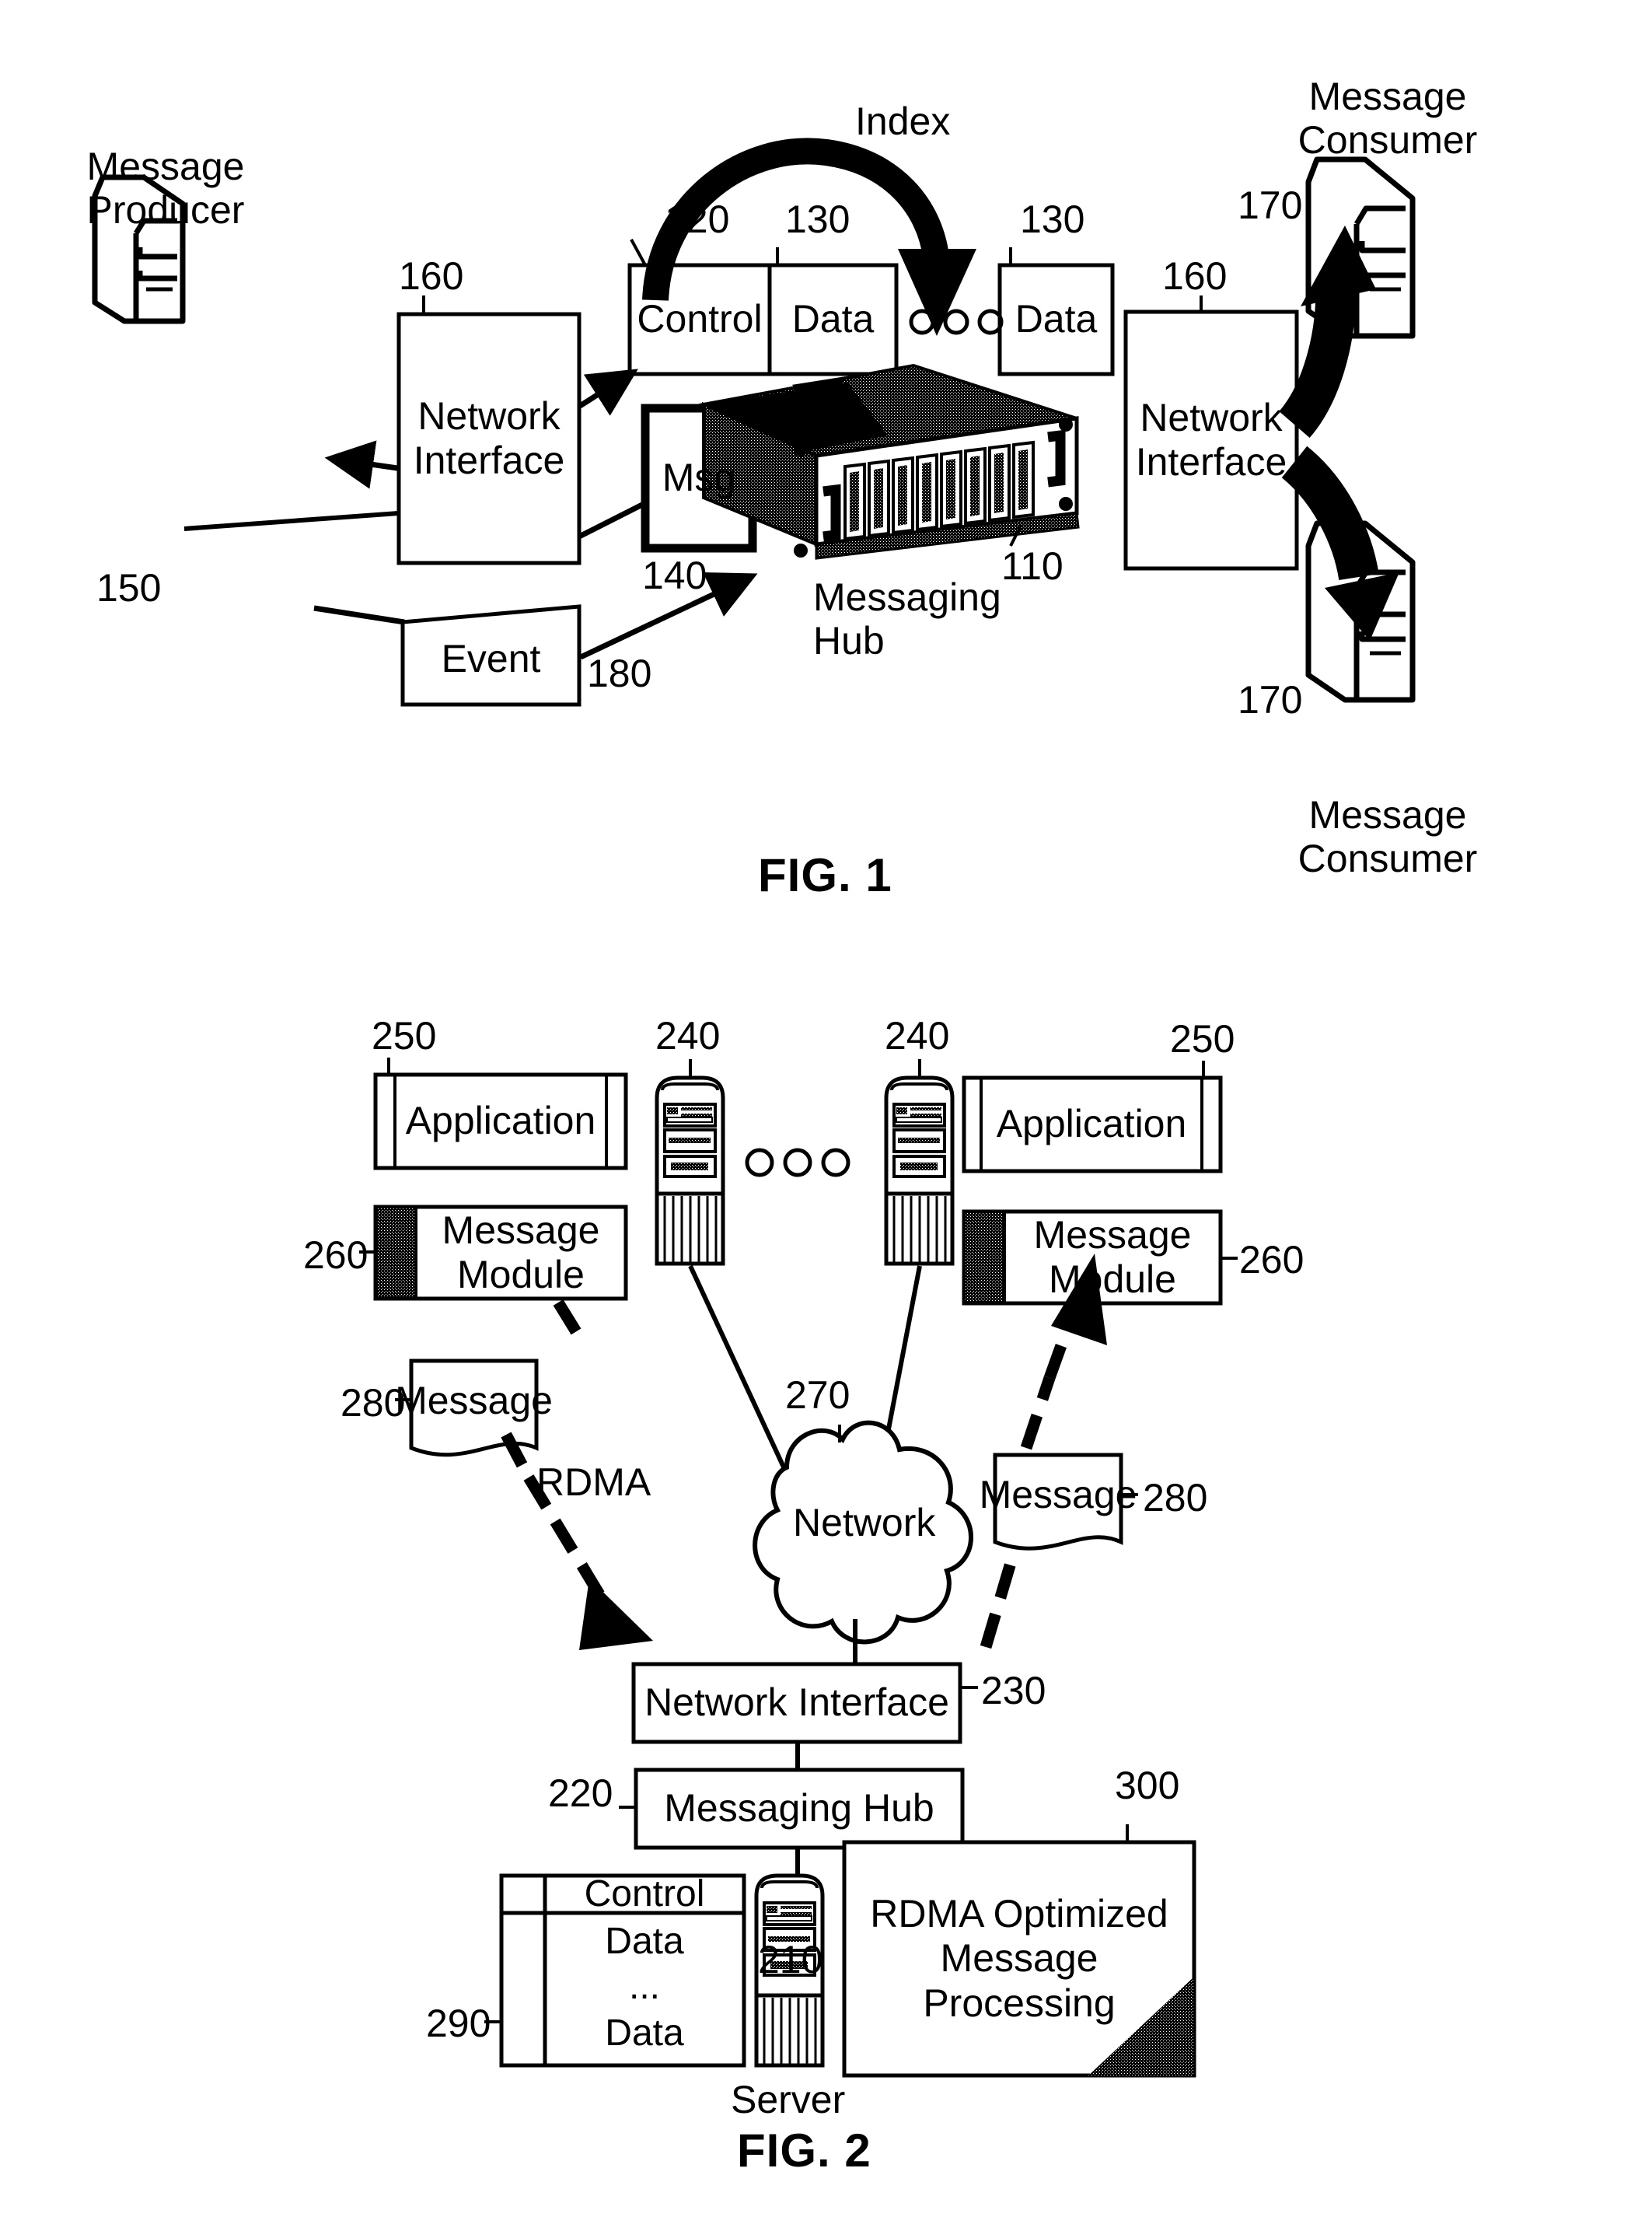  I want to click on line-producer-to-event, so click(359, 615).